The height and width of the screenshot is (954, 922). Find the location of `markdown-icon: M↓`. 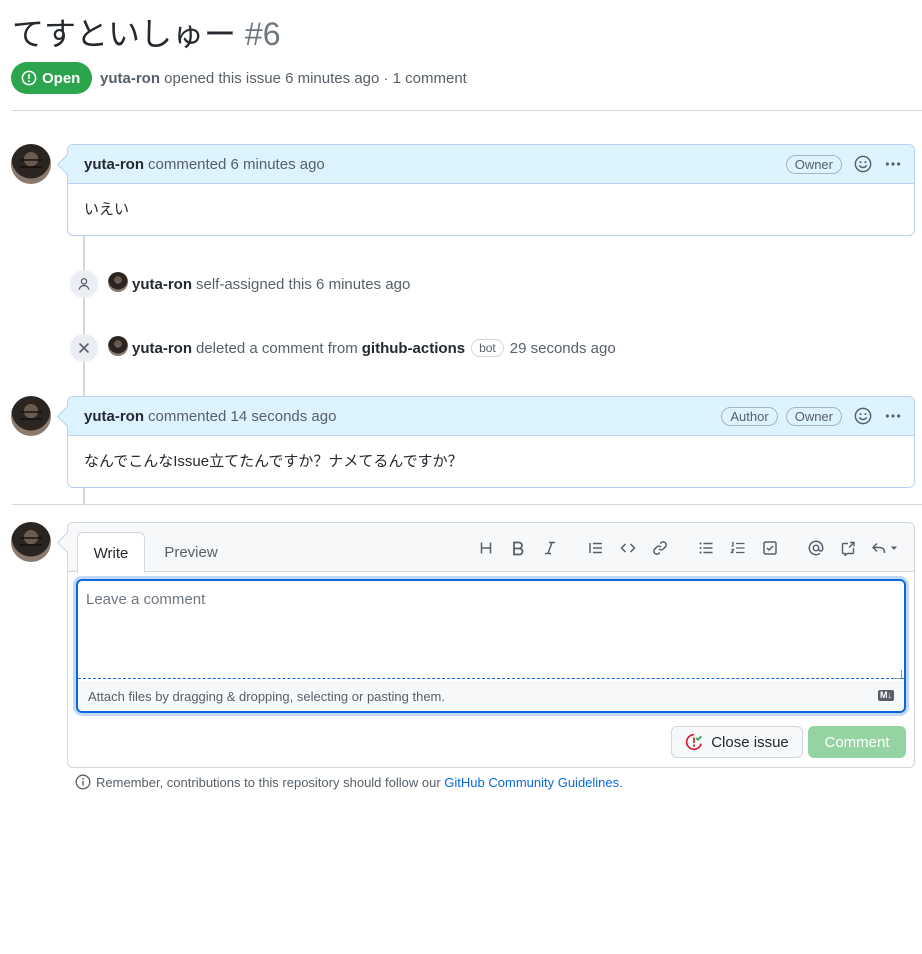

markdown-icon: M↓ is located at coordinates (886, 695).